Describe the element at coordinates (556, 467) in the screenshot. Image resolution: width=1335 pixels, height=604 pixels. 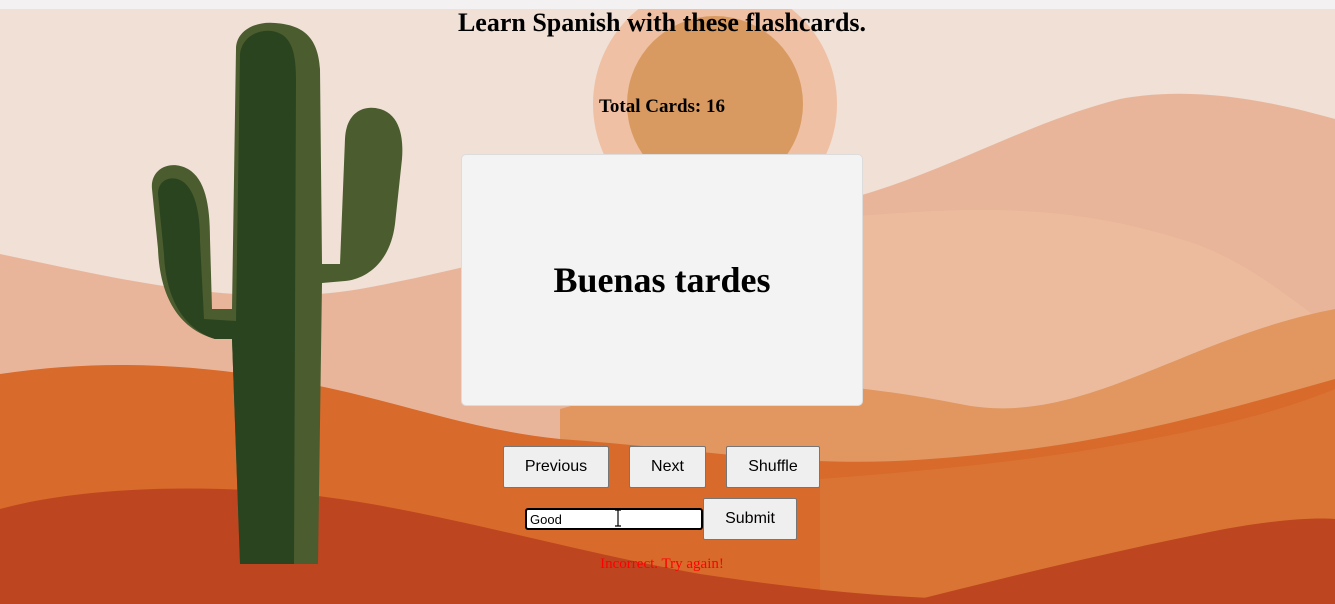
I see `previous-button: Previous` at that location.